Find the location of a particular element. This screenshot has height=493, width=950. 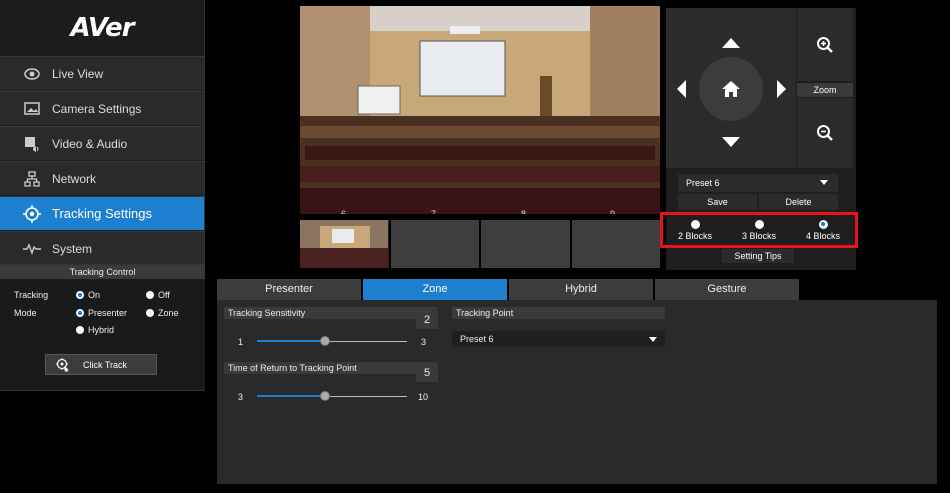

slider-min-label: 3 is located at coordinates (241, 397).